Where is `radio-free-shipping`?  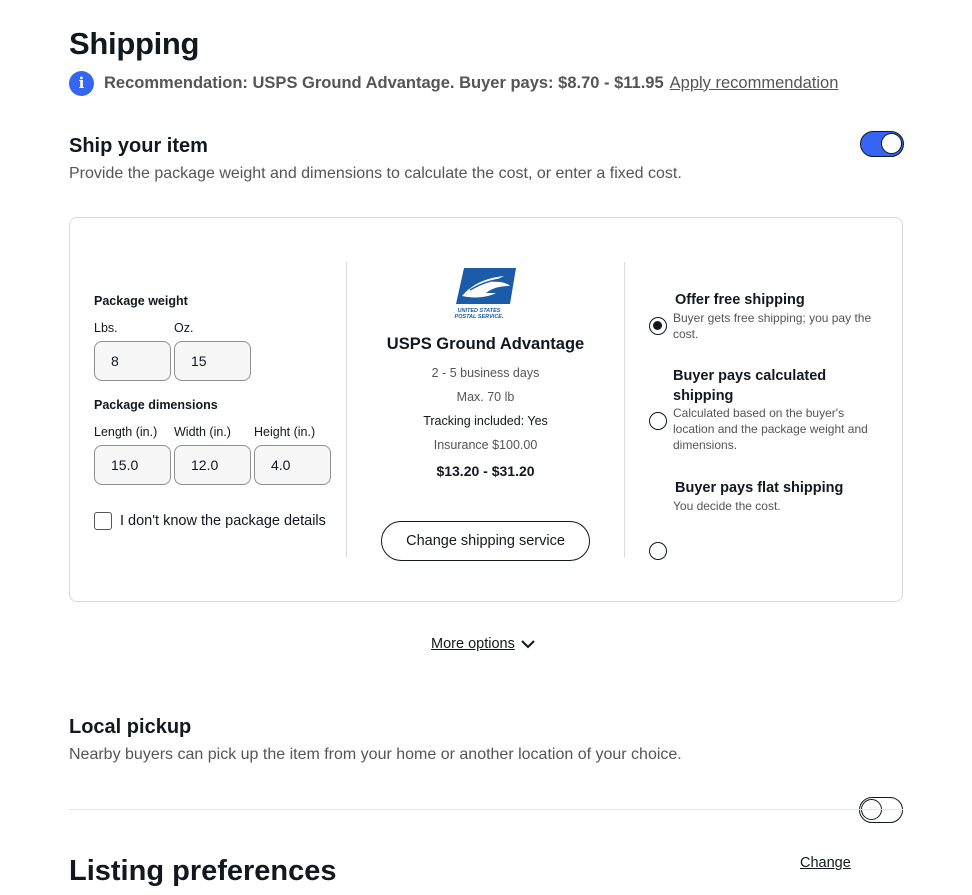 radio-free-shipping is located at coordinates (658, 326).